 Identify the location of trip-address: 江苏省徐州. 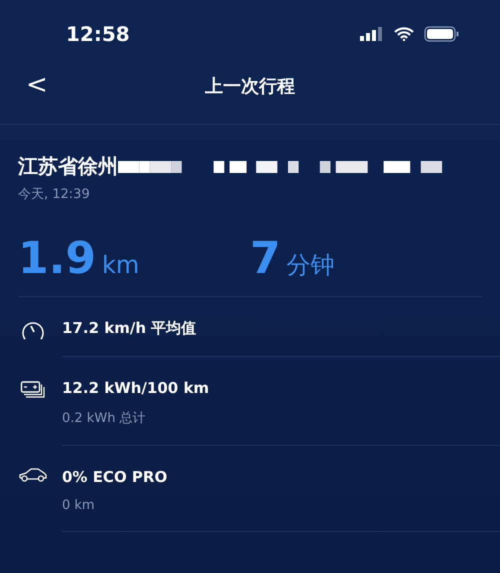
(68, 166).